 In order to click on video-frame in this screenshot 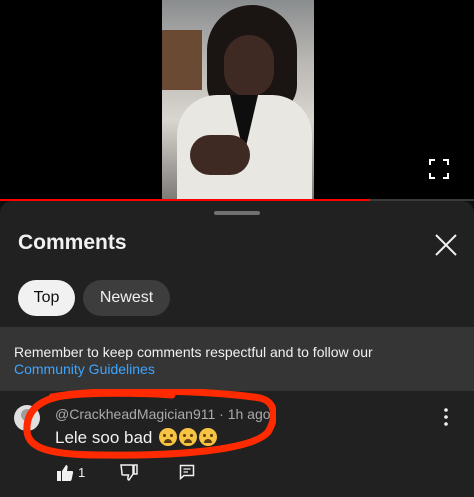, I will do `click(238, 100)`.